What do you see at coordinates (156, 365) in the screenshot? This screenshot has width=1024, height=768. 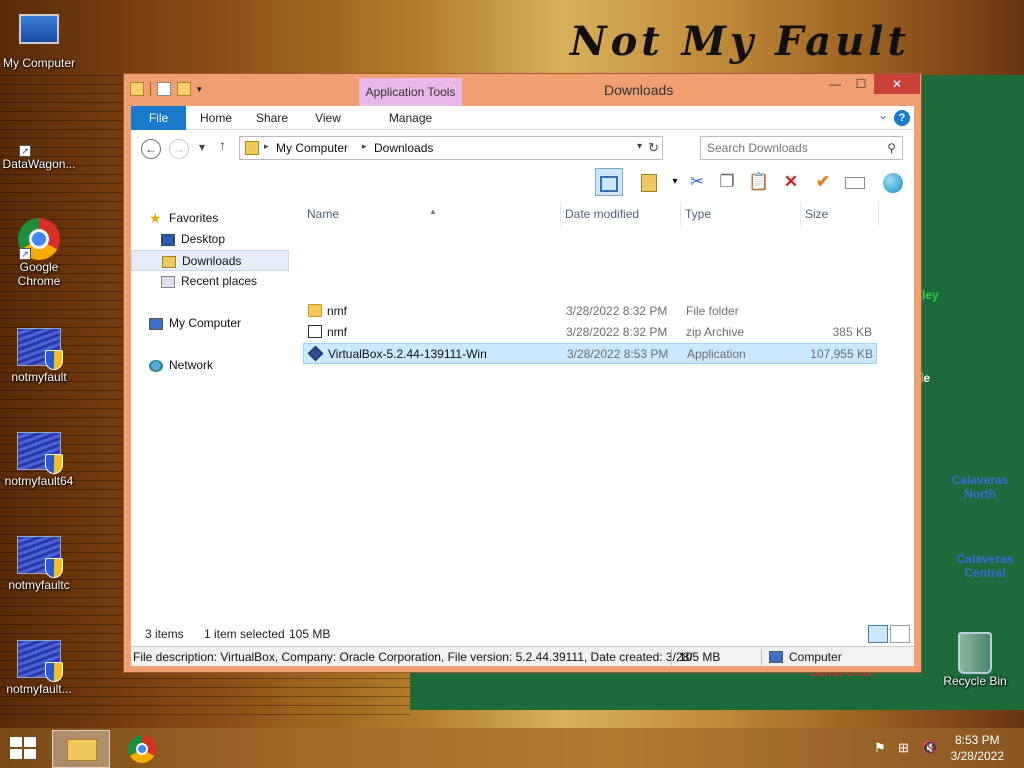 I see `network-icon` at bounding box center [156, 365].